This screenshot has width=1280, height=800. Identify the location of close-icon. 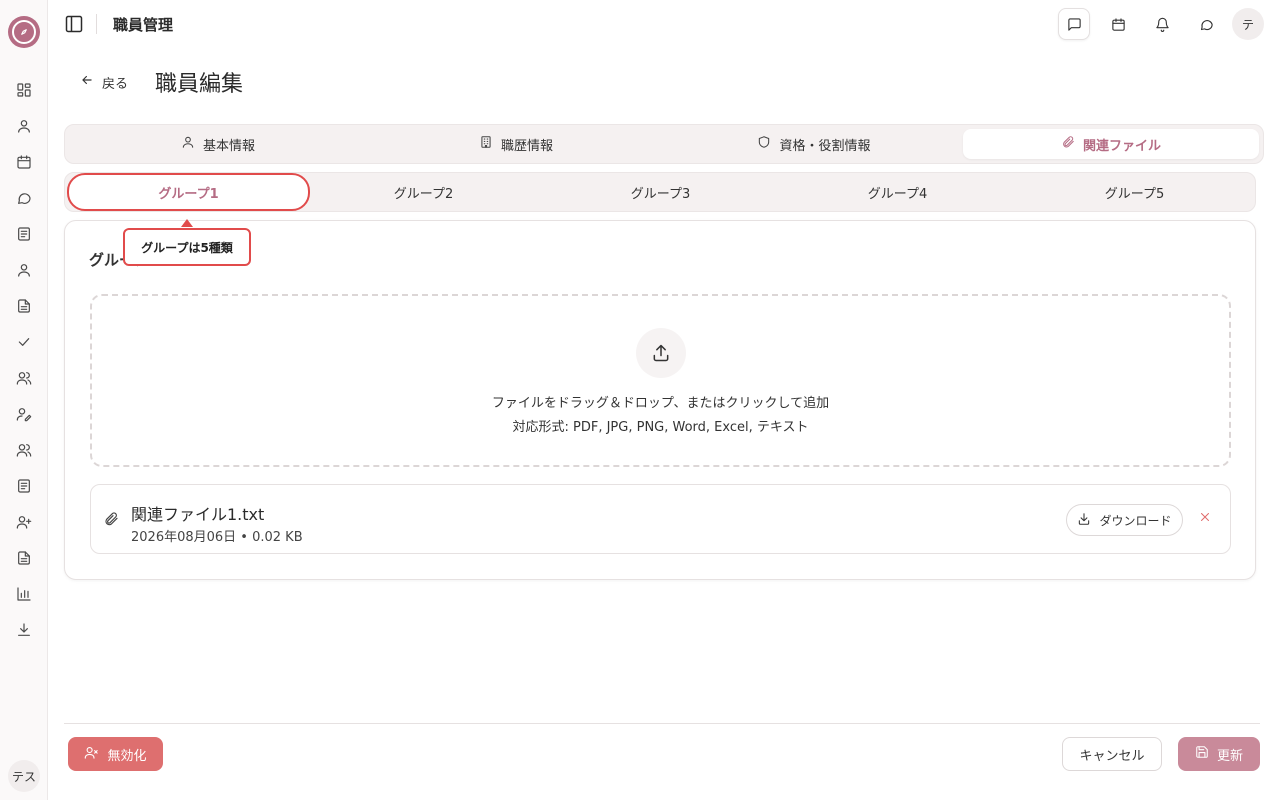
(1205, 519).